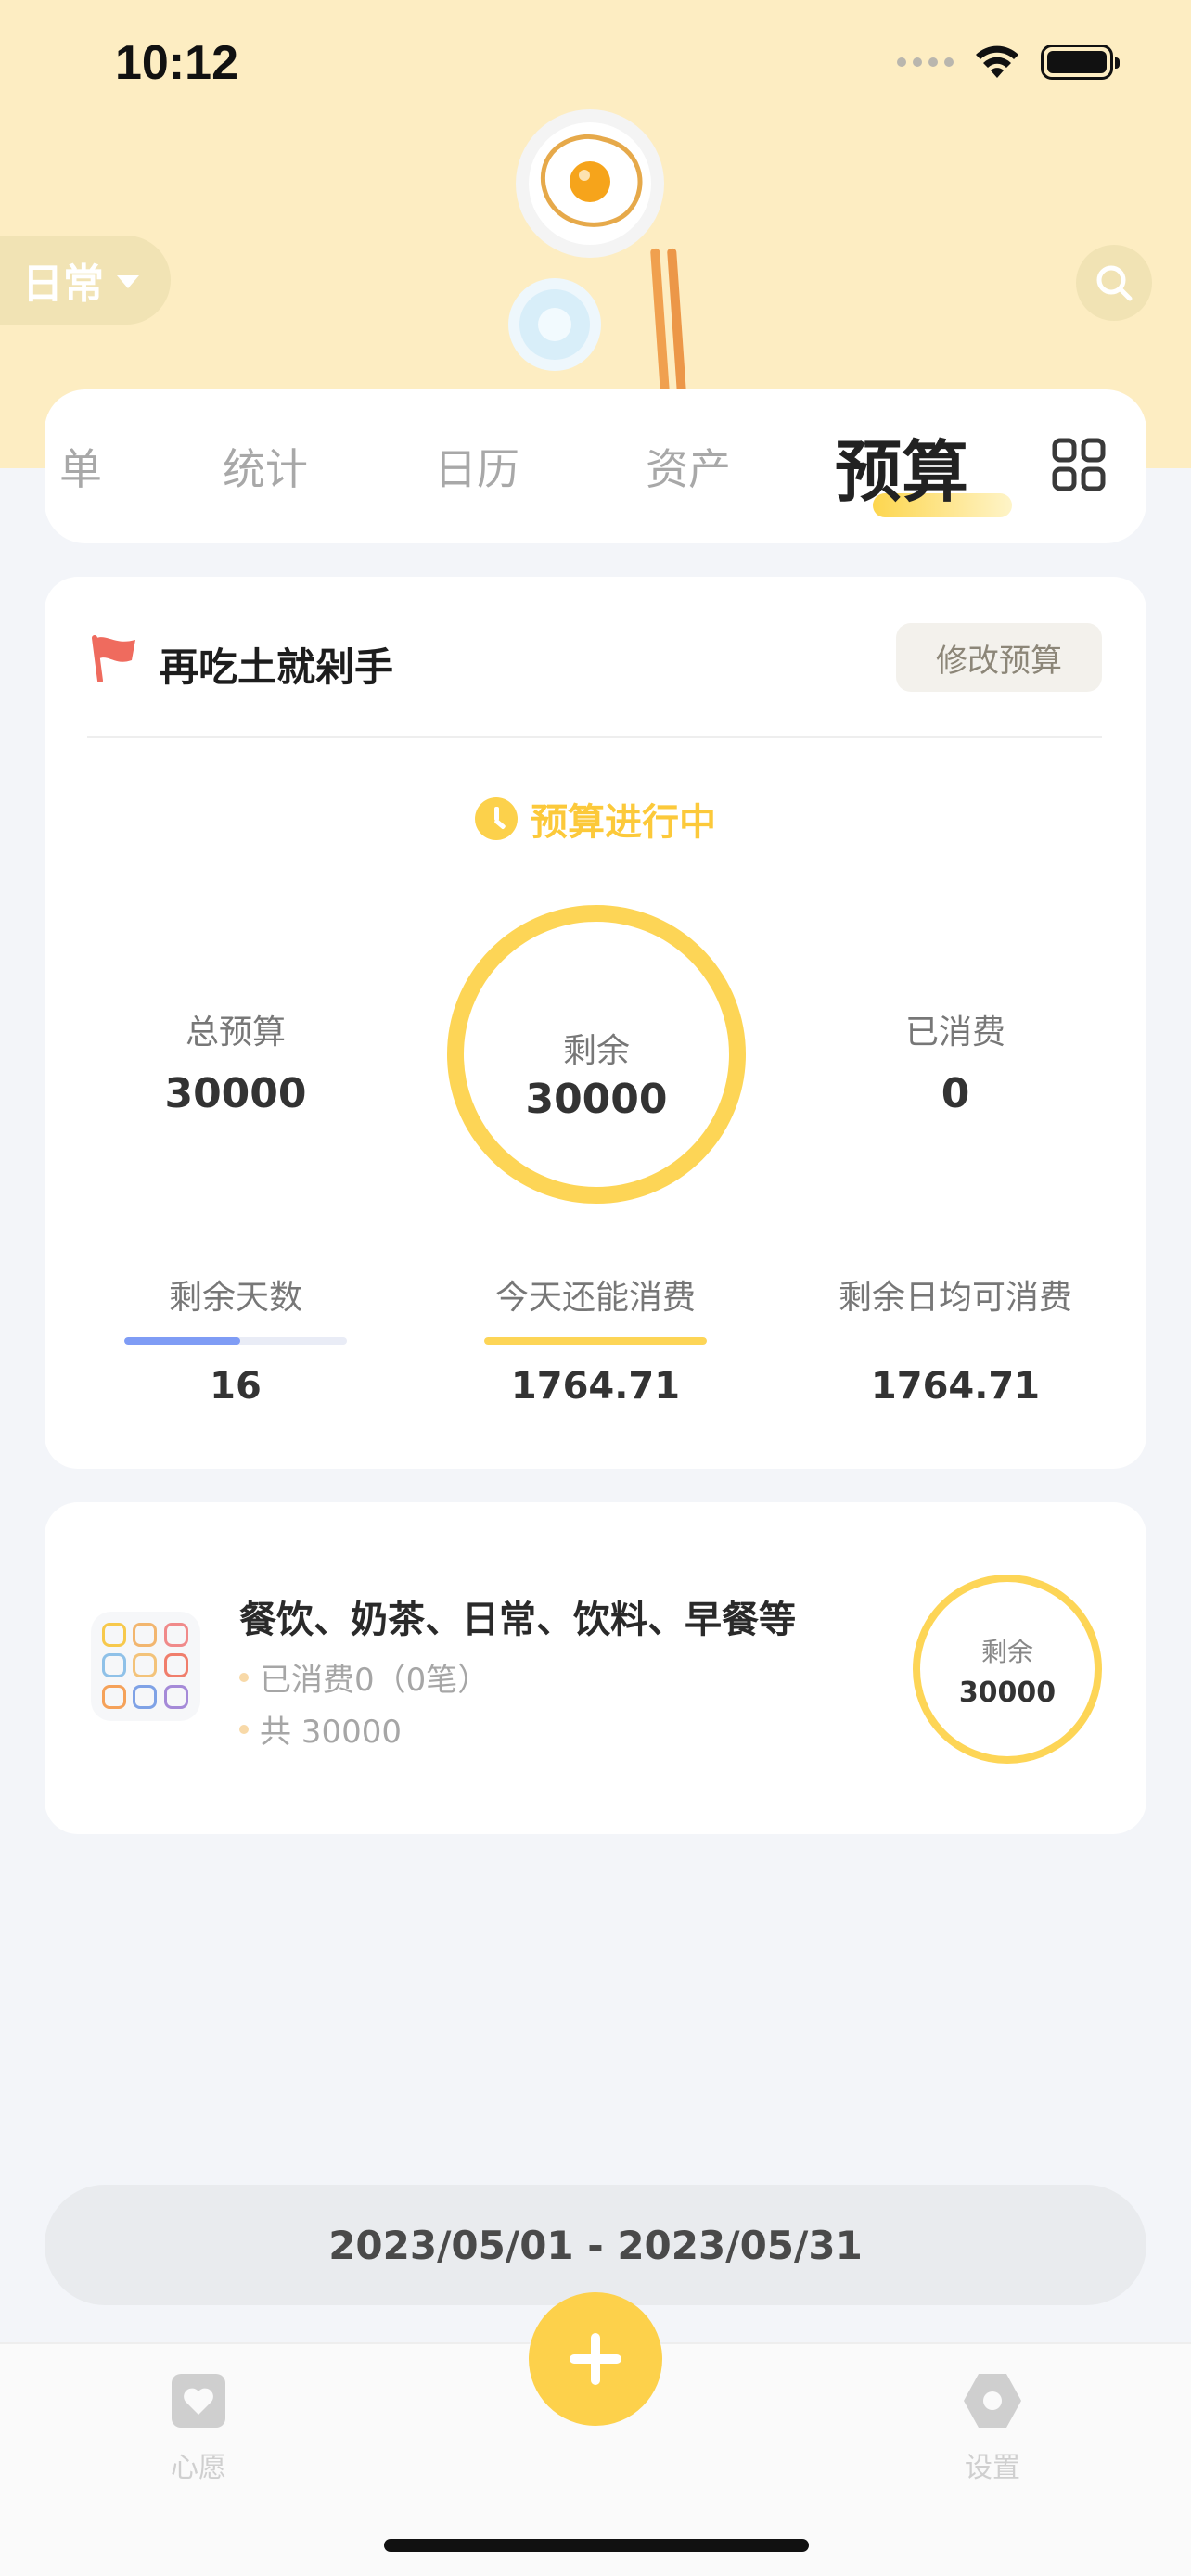  Describe the element at coordinates (235, 1093) in the screenshot. I see `total-budget-value: 30000` at that location.